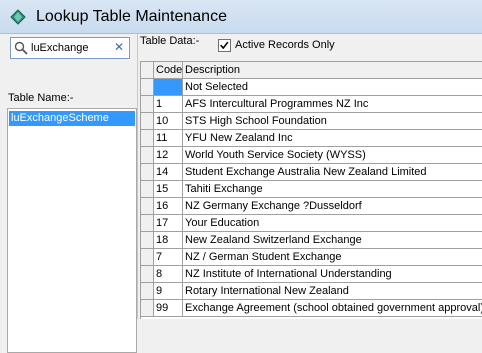 The width and height of the screenshot is (482, 353). What do you see at coordinates (168, 308) in the screenshot?
I see `cell-code: 99` at bounding box center [168, 308].